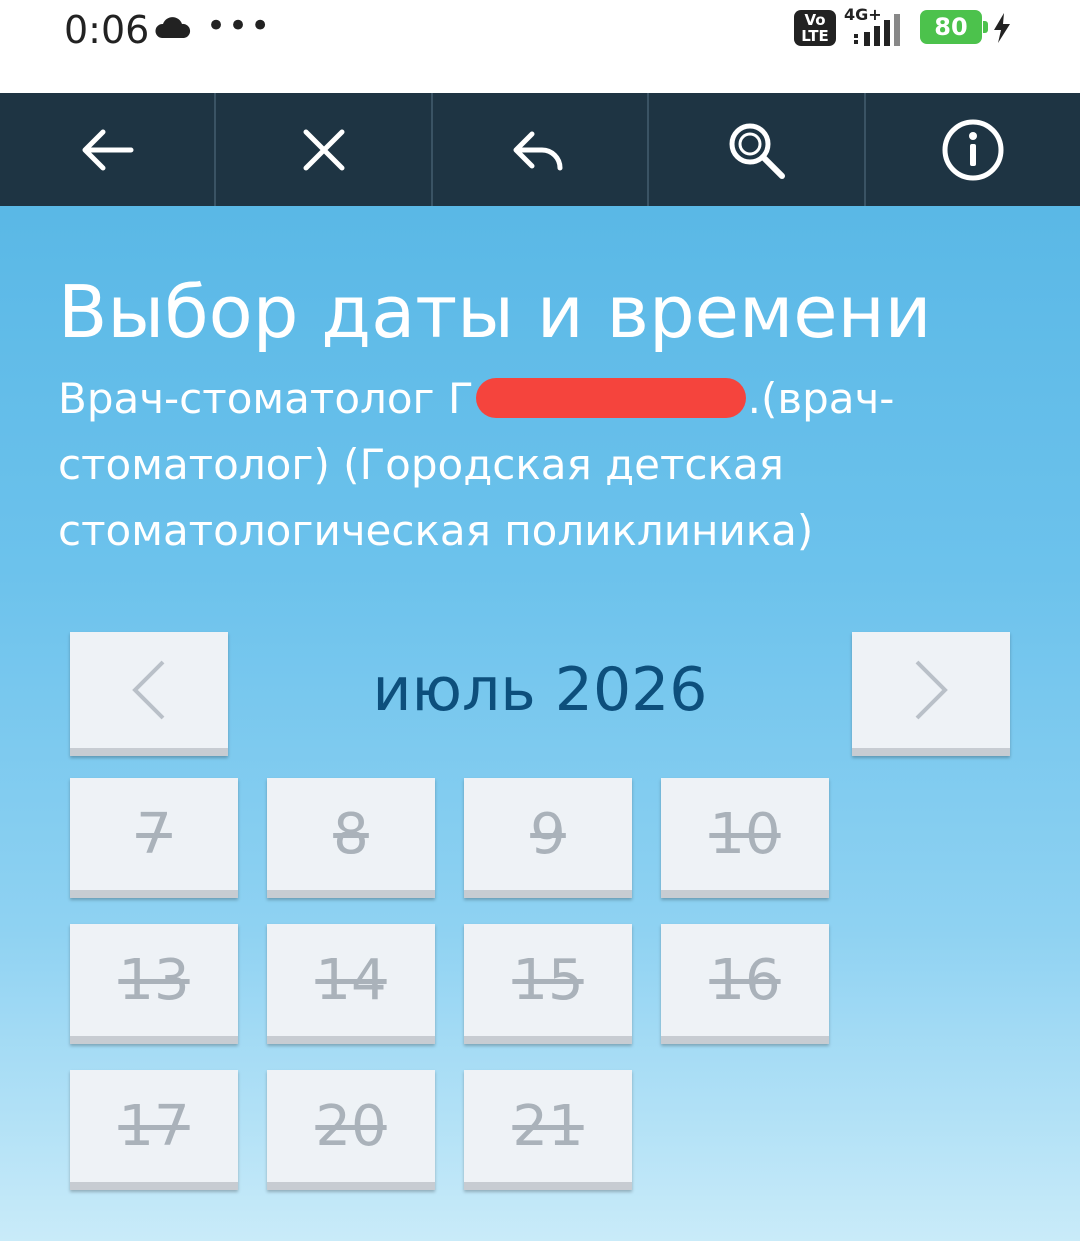 The height and width of the screenshot is (1241, 1080). I want to click on battery-icon: 80, so click(954, 27).